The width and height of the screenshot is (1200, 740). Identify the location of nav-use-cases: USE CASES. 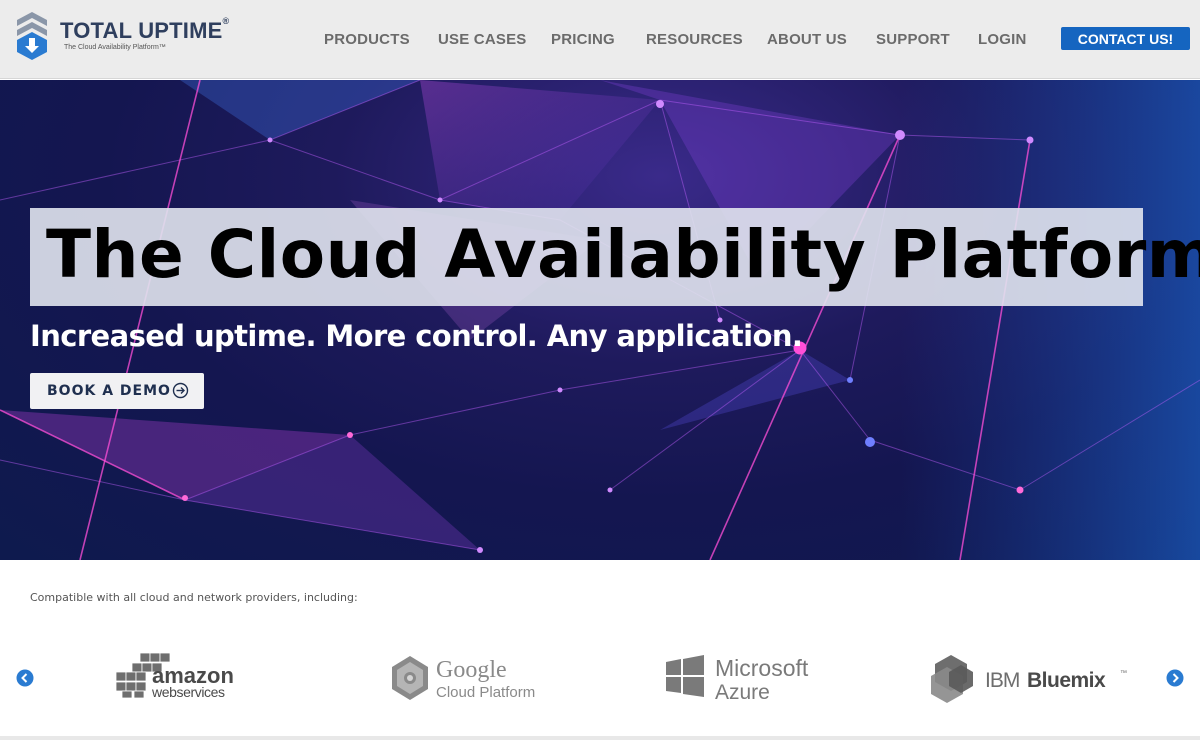
(482, 39).